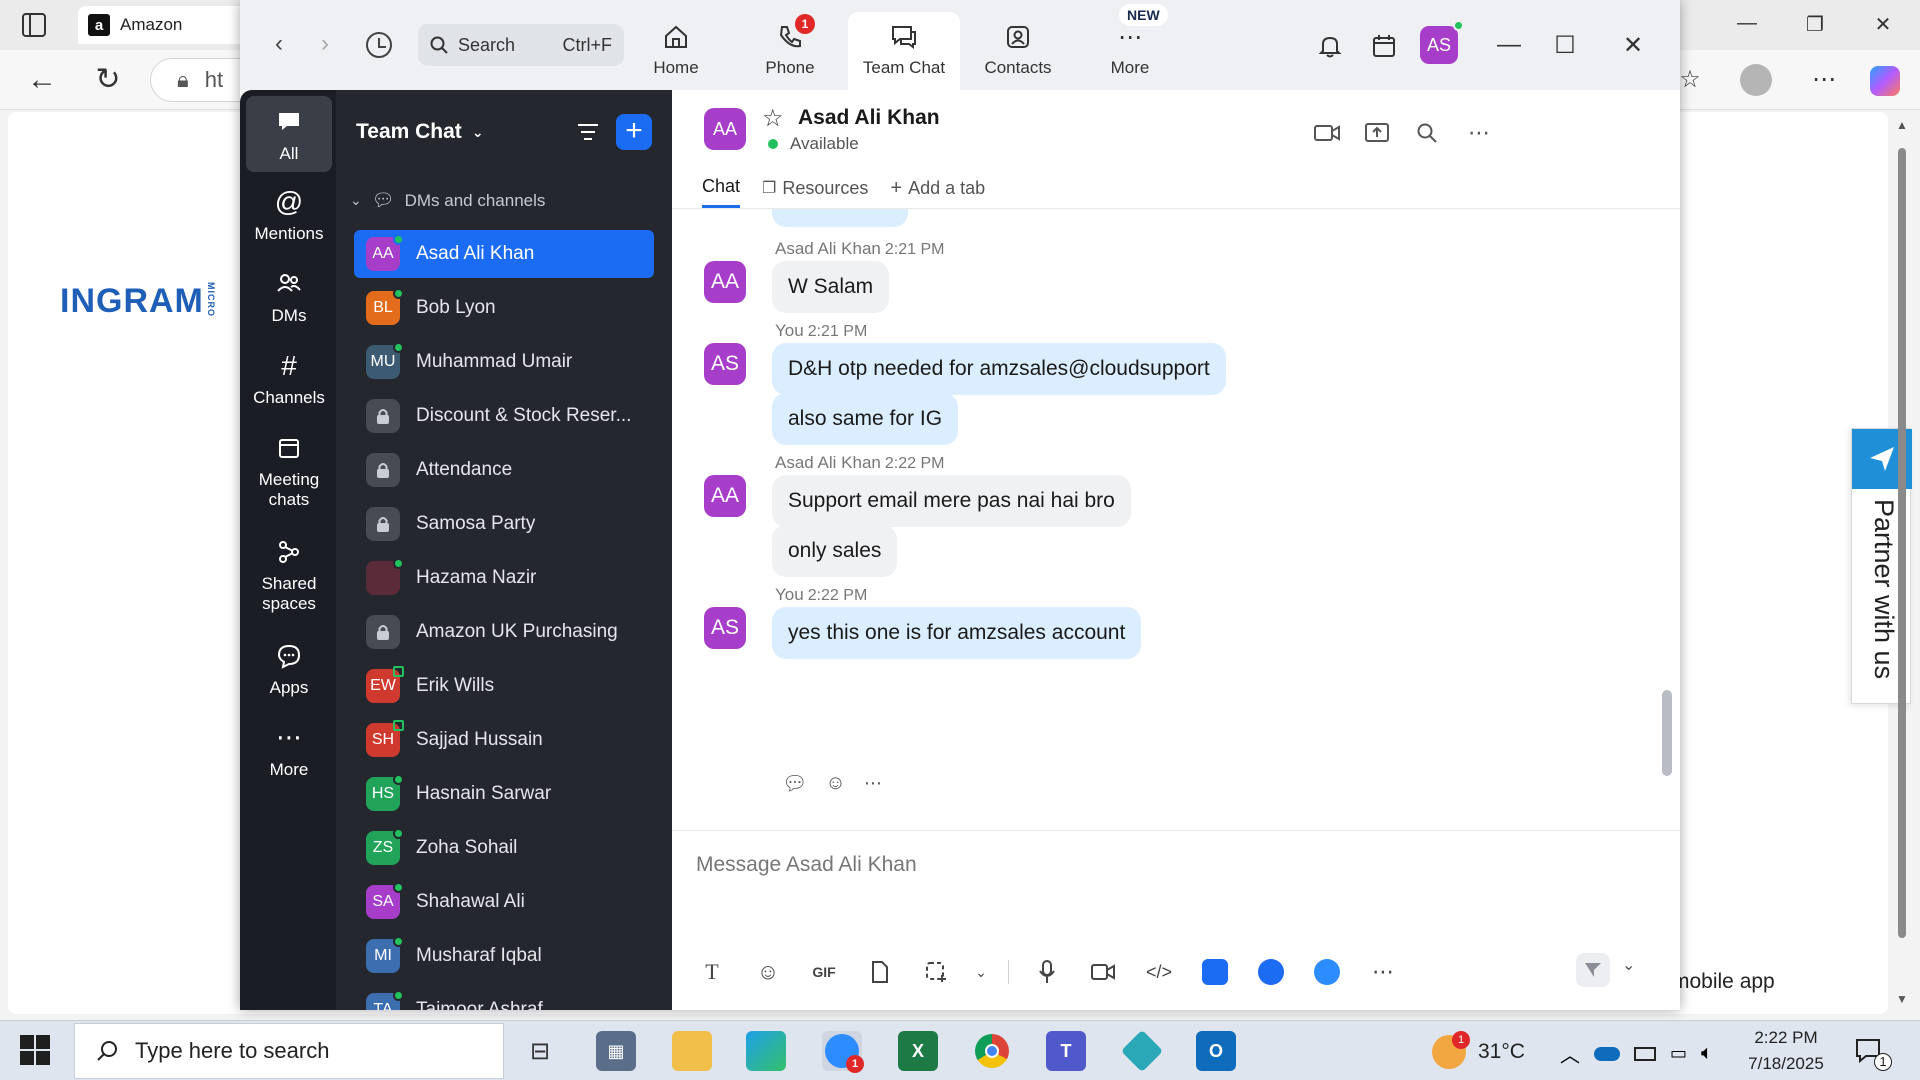  What do you see at coordinates (447, 200) in the screenshot?
I see `dms-and-channels-section: ⌄ 💬︎ DMs and channels` at bounding box center [447, 200].